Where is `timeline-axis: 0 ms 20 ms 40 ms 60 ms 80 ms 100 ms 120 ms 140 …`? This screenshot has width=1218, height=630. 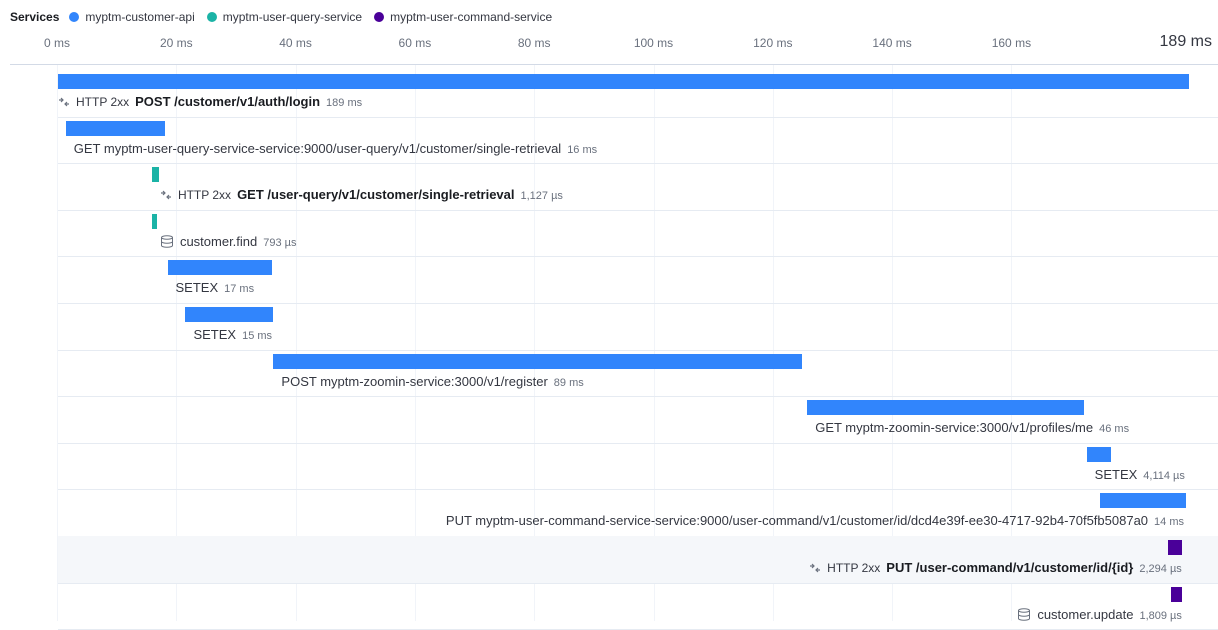
timeline-axis: 0 ms 20 ms 40 ms 60 ms 80 ms 100 ms 120 ms 140 … is located at coordinates (609, 43).